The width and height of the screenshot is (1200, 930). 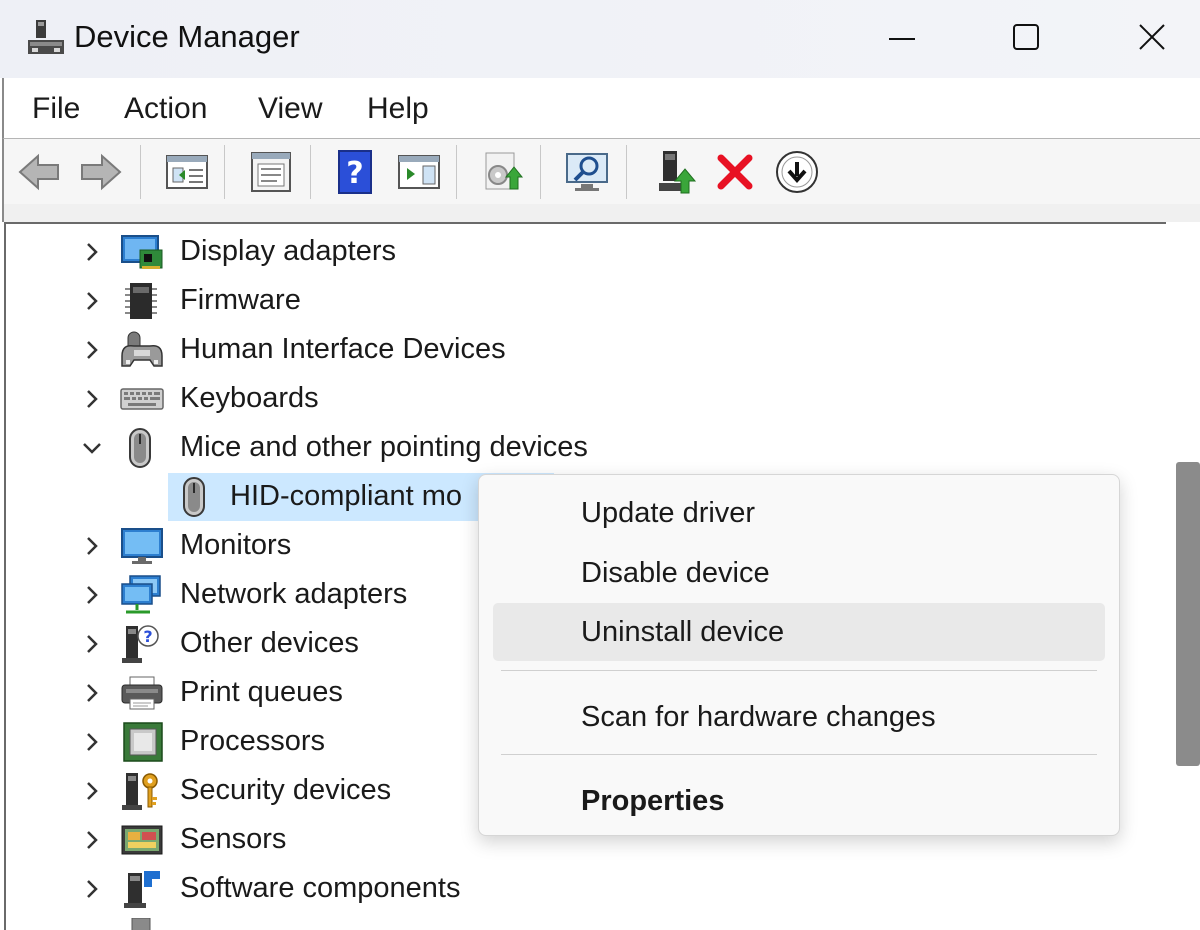 What do you see at coordinates (140, 791) in the screenshot?
I see `security-key-icon` at bounding box center [140, 791].